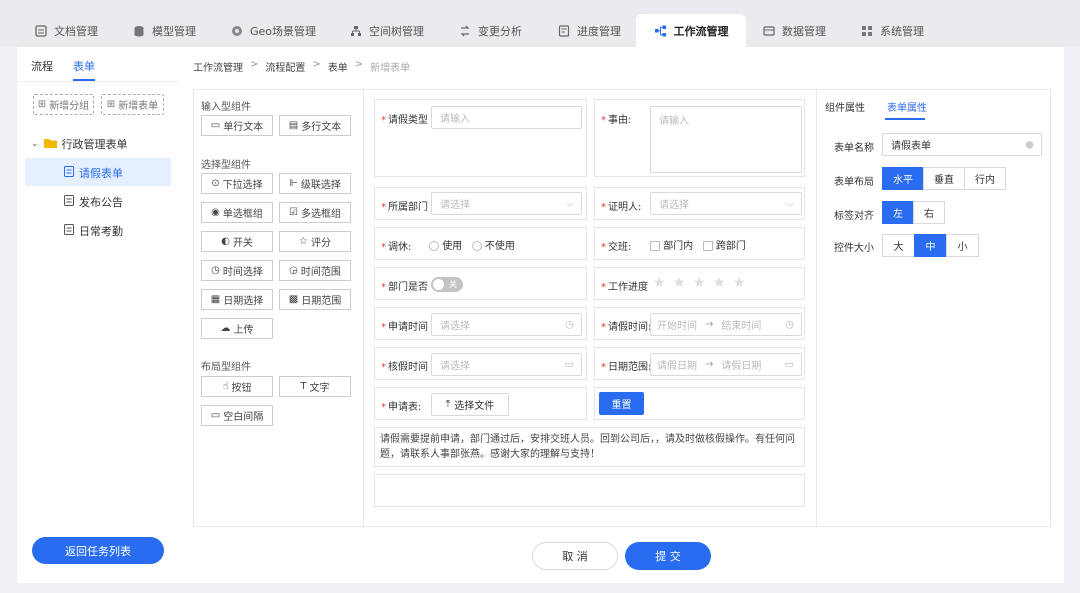 The height and width of the screenshot is (593, 1080). I want to click on tab-geo: Geo场景管理, so click(273, 30).